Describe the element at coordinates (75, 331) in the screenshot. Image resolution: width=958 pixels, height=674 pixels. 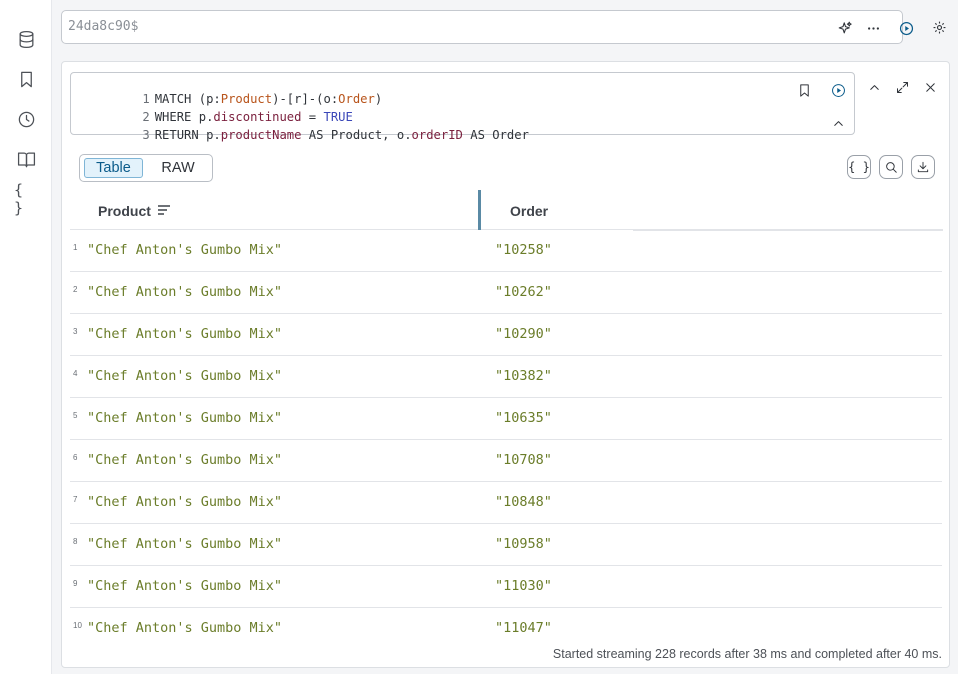
I see `row-number: 3` at that location.